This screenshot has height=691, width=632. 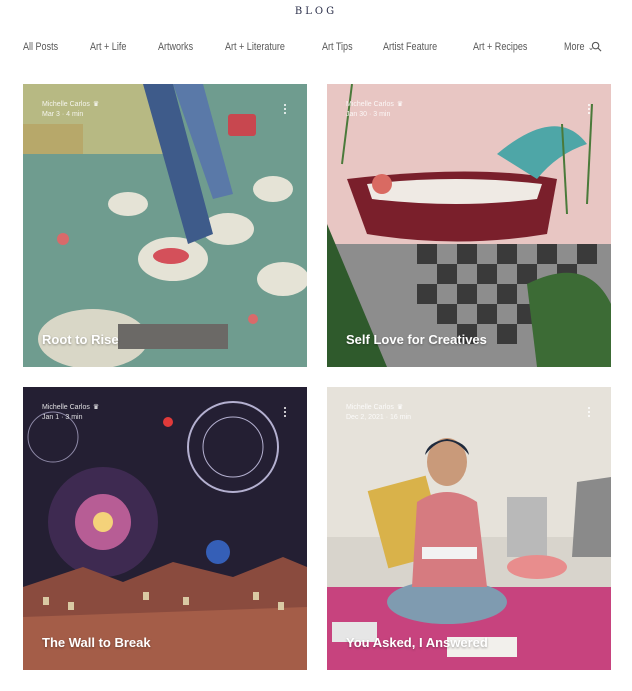 I want to click on nav-art-life: Art + Life, so click(x=108, y=47).